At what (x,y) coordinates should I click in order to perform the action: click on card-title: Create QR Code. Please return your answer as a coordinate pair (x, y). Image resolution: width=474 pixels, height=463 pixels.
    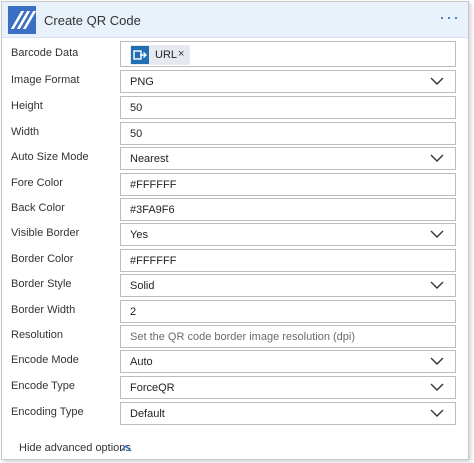
    Looking at the image, I should click on (92, 20).